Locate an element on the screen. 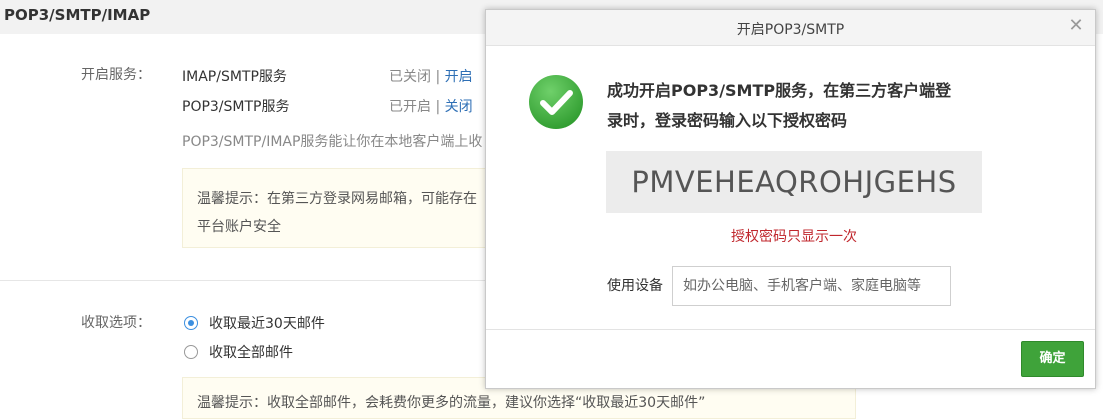 Image resolution: width=1103 pixels, height=419 pixels. section-title: POP3/SMTP/IMAP is located at coordinates (77, 15).